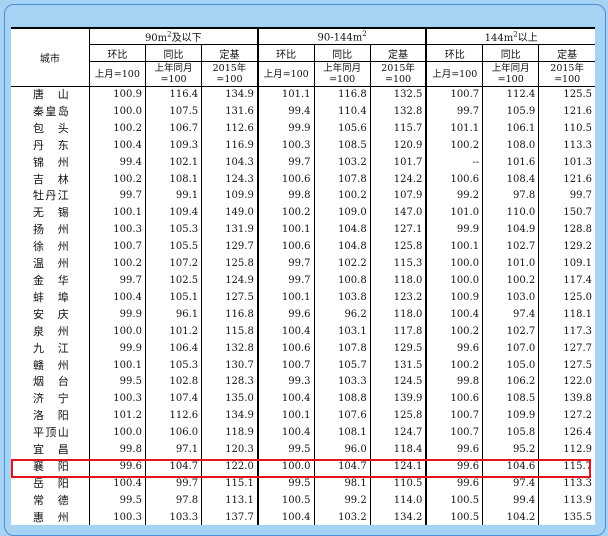 This screenshot has height=536, width=608. I want to click on value-cell: 102.8, so click(173, 383).